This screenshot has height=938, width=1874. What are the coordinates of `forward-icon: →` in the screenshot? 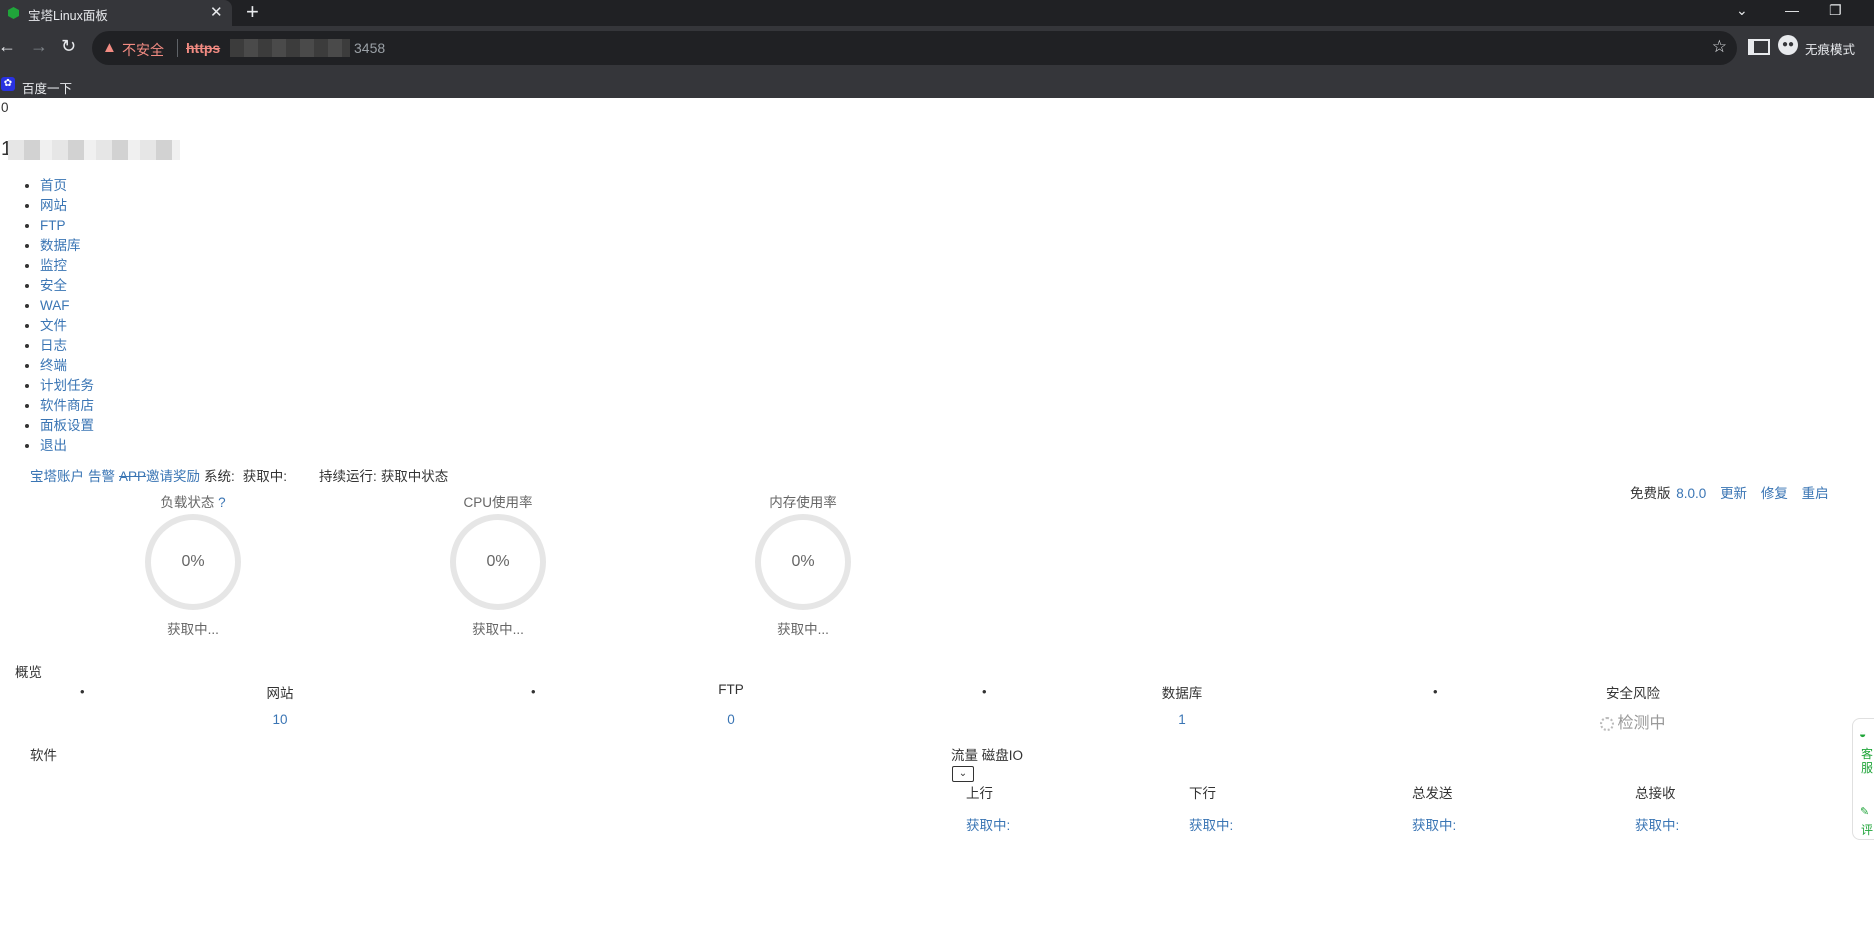 It's located at (39, 46).